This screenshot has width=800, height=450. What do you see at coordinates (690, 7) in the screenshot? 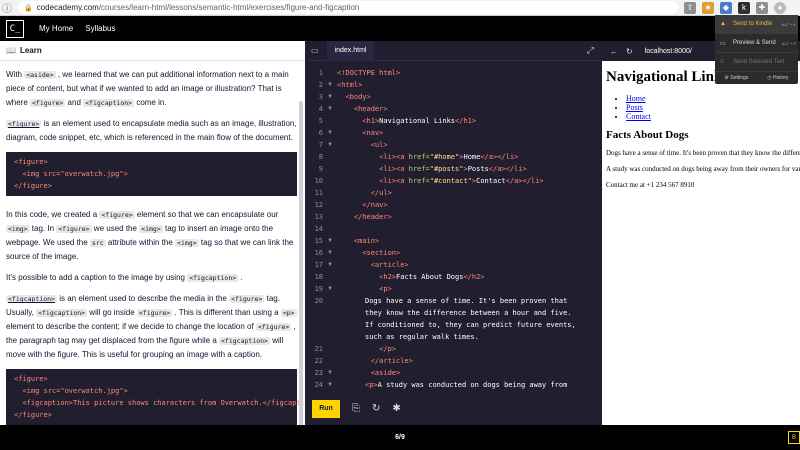
I see `share-icon: ⇪` at bounding box center [690, 7].